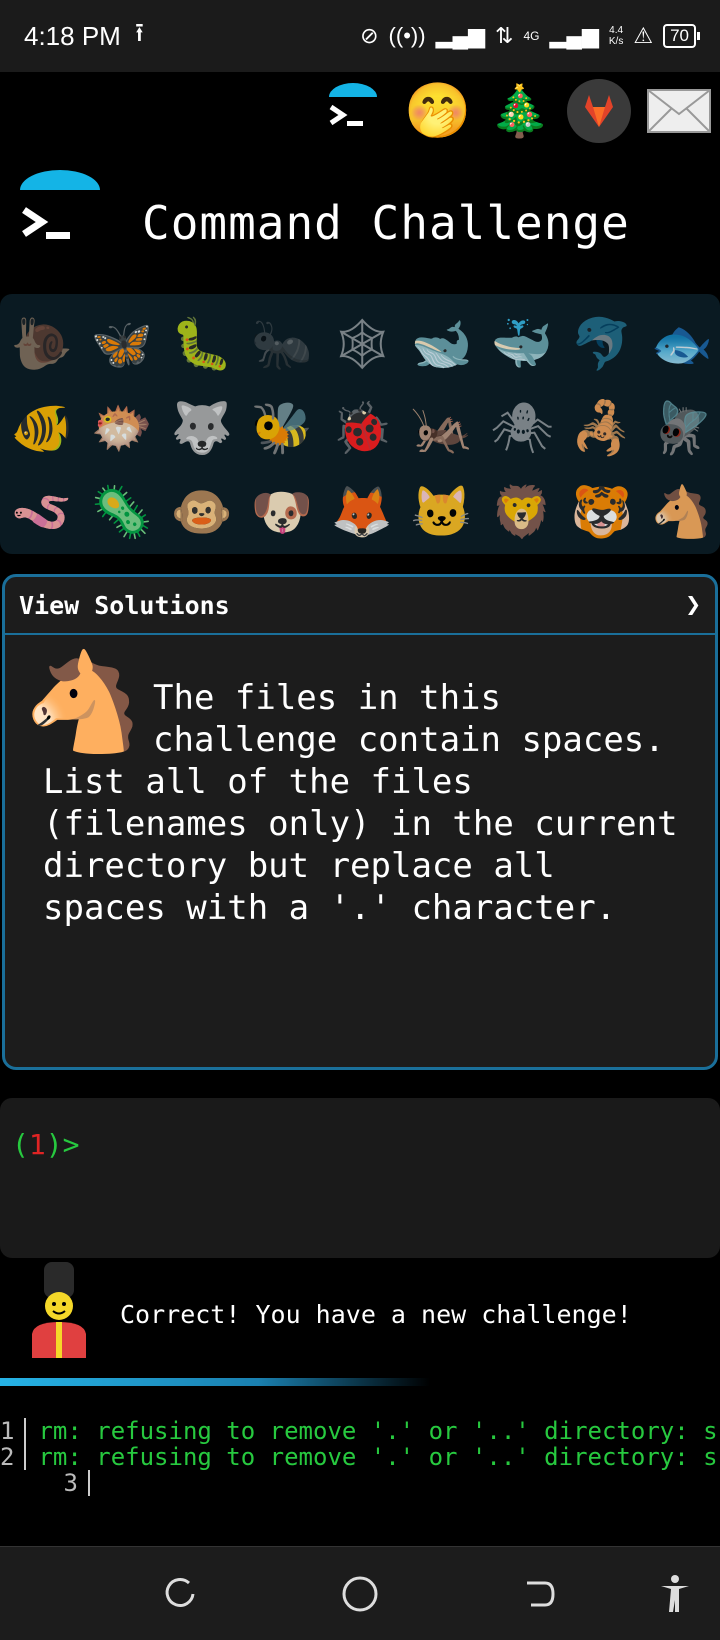  Describe the element at coordinates (362, 512) in the screenshot. I see `fox-icon: 🦊` at that location.